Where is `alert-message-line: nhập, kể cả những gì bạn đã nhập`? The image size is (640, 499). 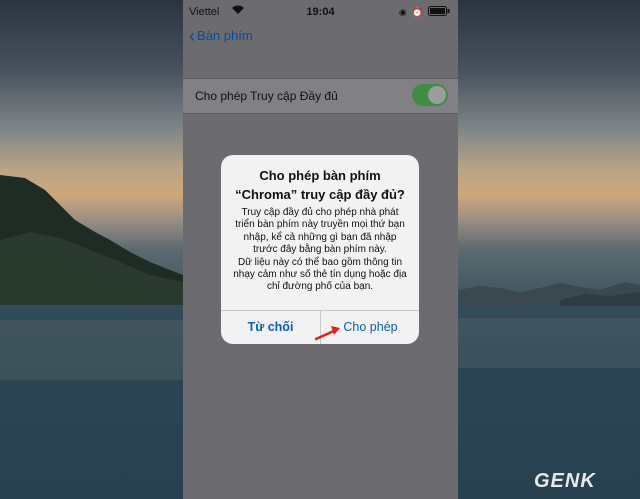 alert-message-line: nhập, kể cả những gì bạn đã nhập is located at coordinates (320, 237).